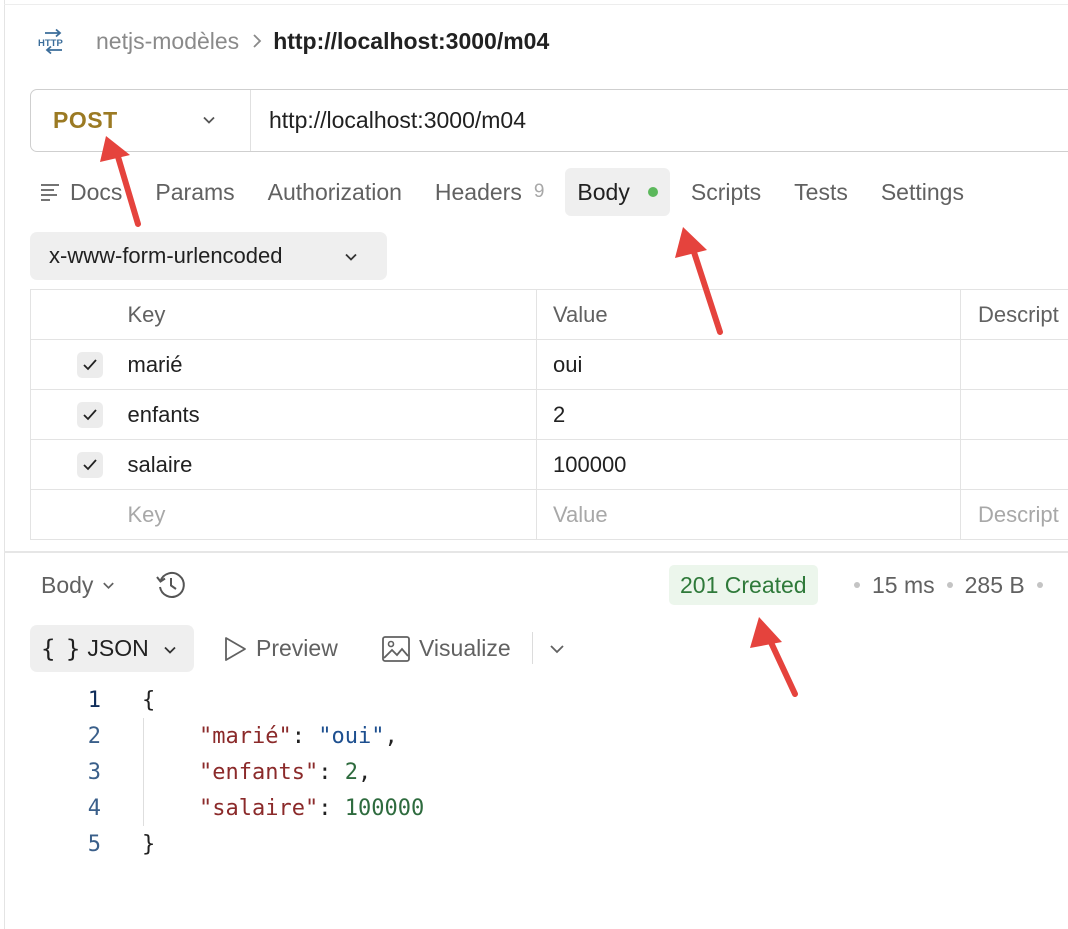  Describe the element at coordinates (85, 120) in the screenshot. I see `method-label: POST` at that location.